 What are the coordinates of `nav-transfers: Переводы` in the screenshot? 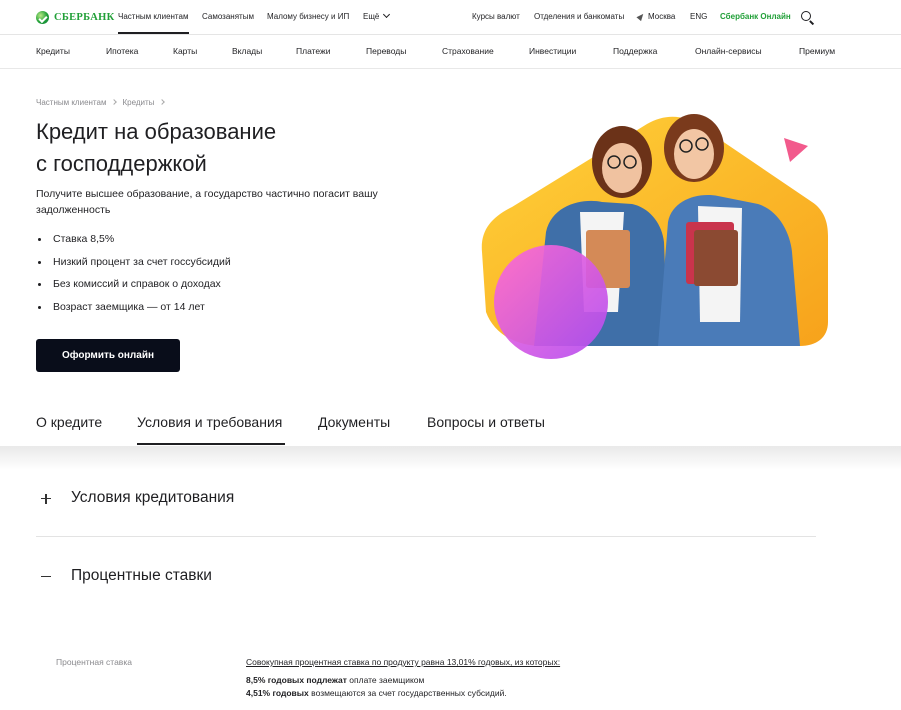 It's located at (386, 51).